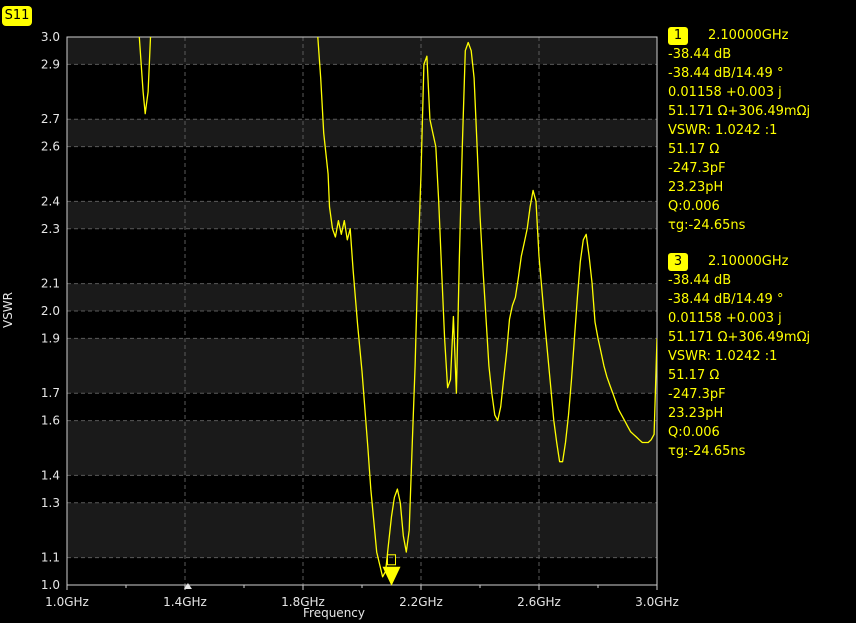 The height and width of the screenshot is (623, 856). What do you see at coordinates (678, 261) in the screenshot?
I see `marker-badge-3: 3` at bounding box center [678, 261].